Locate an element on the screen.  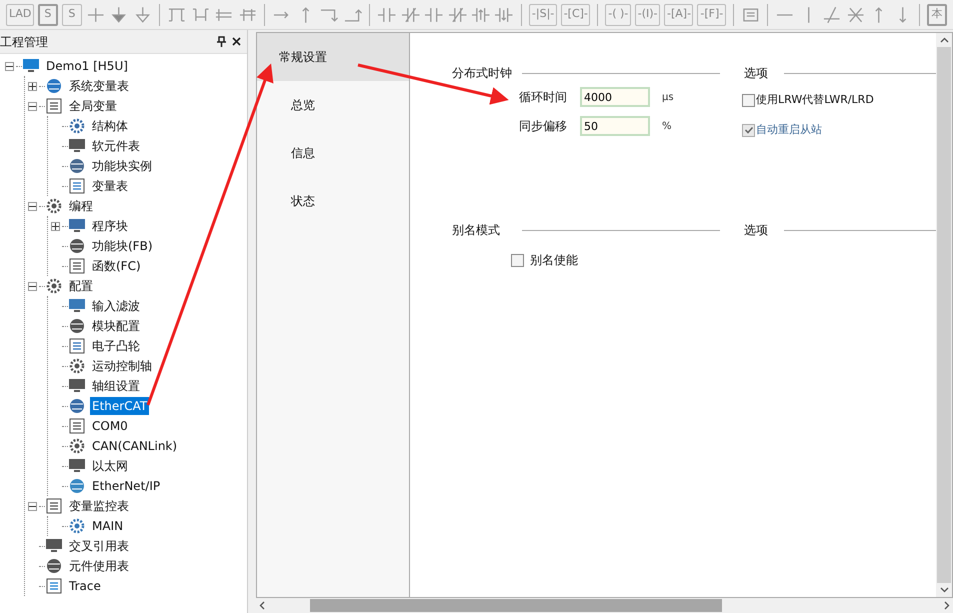
tree-item: Trace is located at coordinates (85, 586).